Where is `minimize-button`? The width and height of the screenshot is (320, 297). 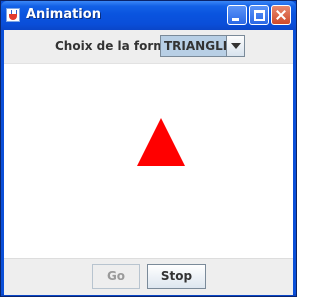 minimize-button is located at coordinates (237, 15).